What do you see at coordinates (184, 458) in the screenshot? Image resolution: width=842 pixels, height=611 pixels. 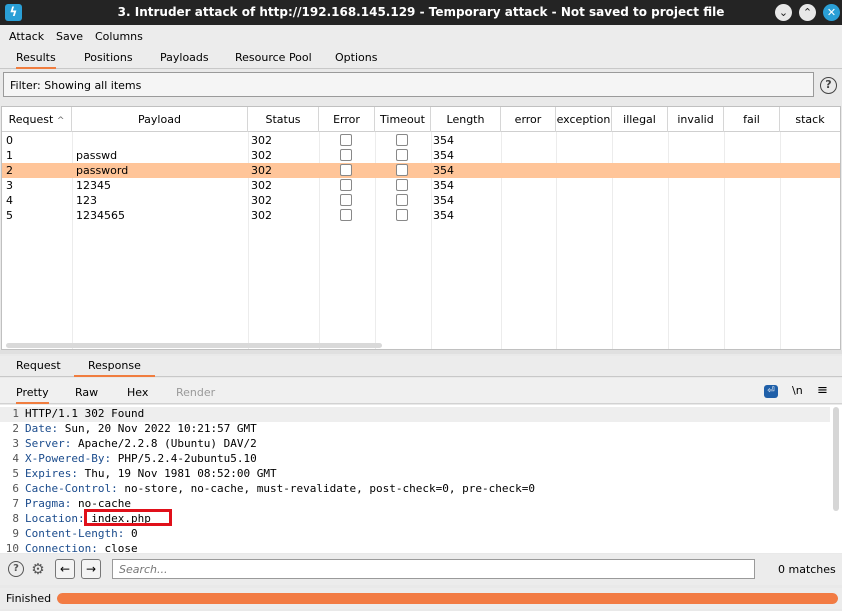 I see `header-value: PHP/5.2.4-2ubuntu5.10` at bounding box center [184, 458].